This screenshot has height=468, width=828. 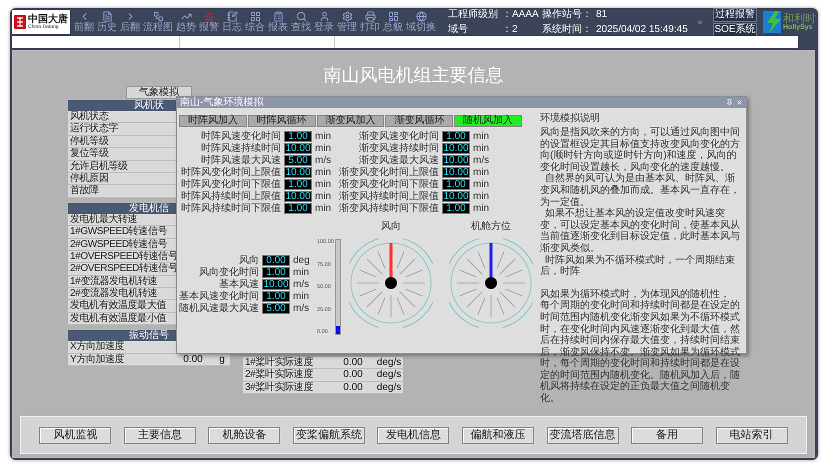 I want to click on info-label: 工程师级别, so click(x=473, y=14).